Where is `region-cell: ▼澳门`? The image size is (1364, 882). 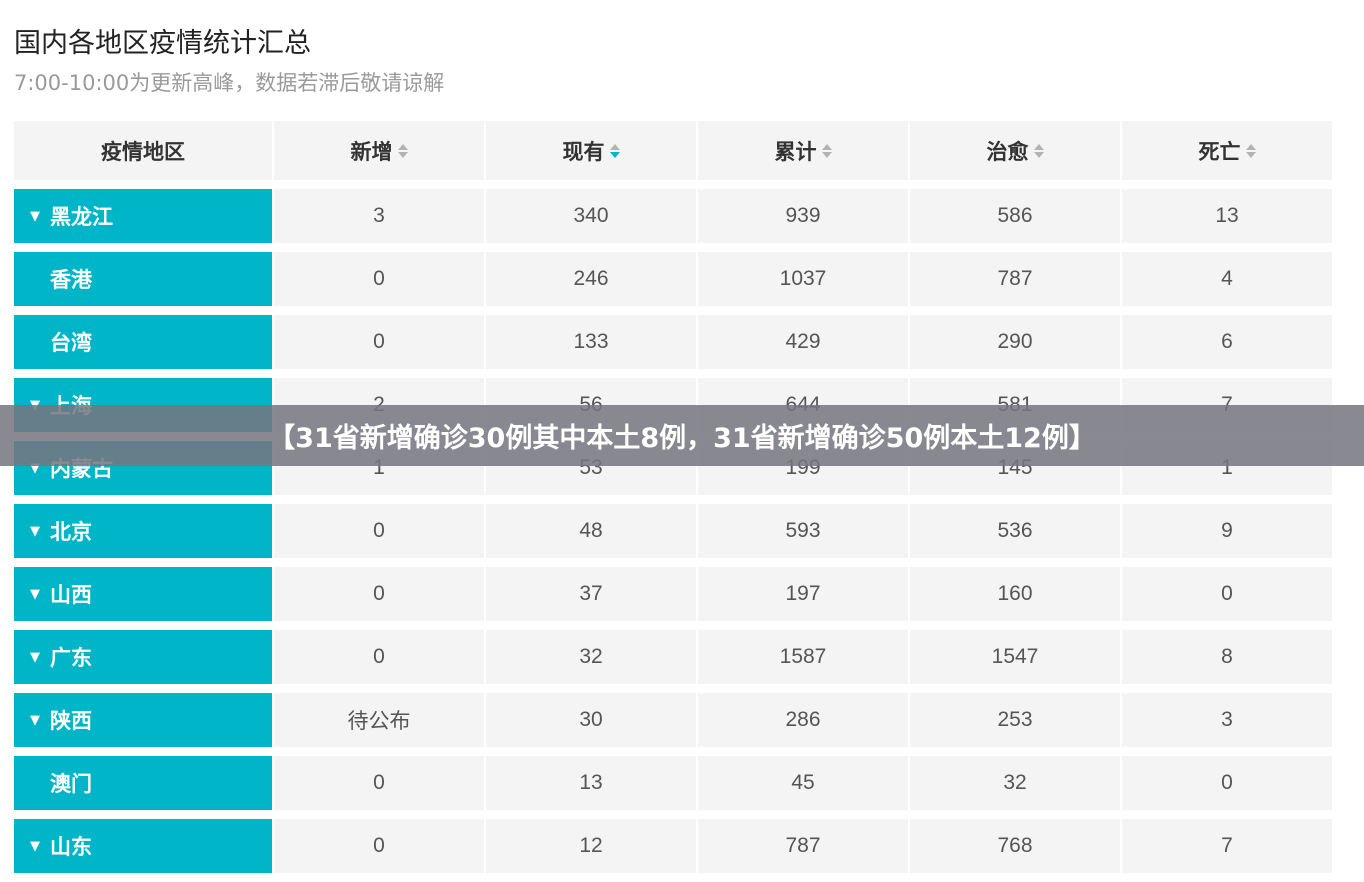
region-cell: ▼澳门 is located at coordinates (143, 783).